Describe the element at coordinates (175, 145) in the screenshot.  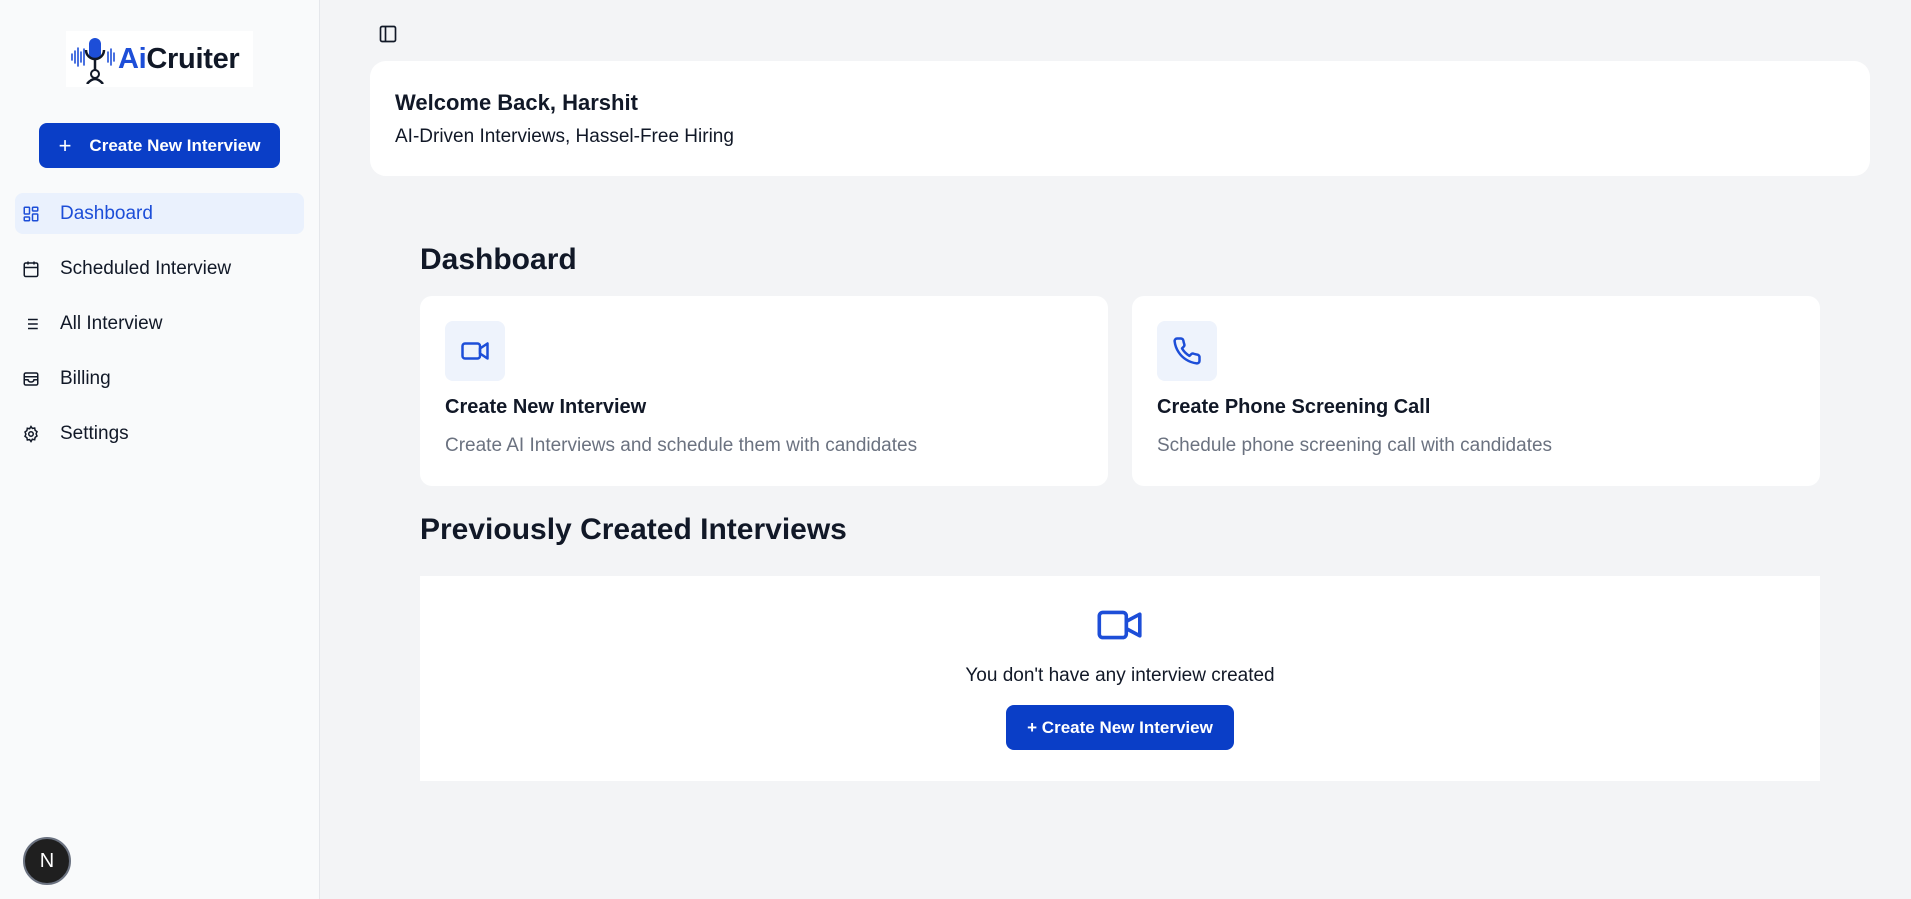
I see `create-interview-label: Create New Interview` at that location.